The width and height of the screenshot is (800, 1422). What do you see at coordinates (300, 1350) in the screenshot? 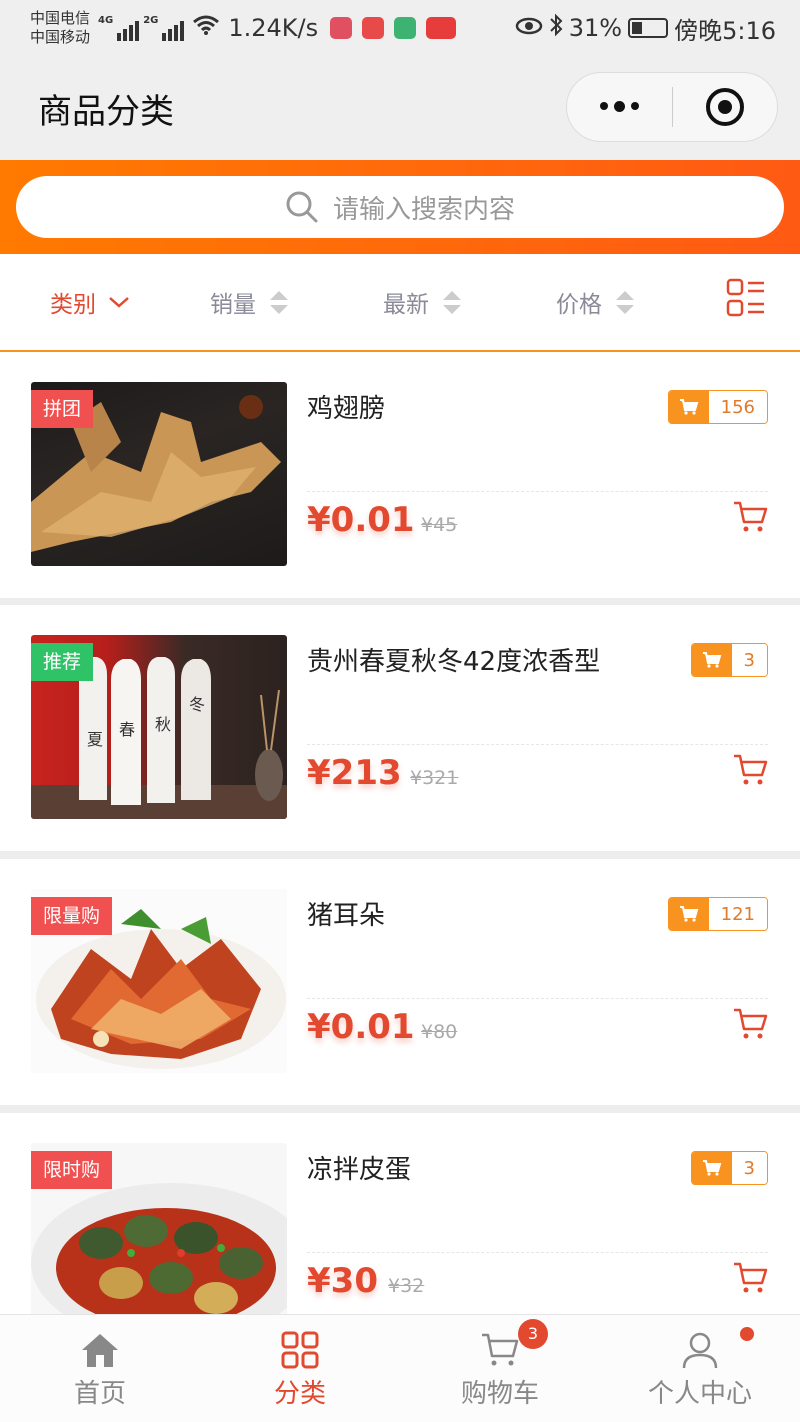
I see `grid-icon` at bounding box center [300, 1350].